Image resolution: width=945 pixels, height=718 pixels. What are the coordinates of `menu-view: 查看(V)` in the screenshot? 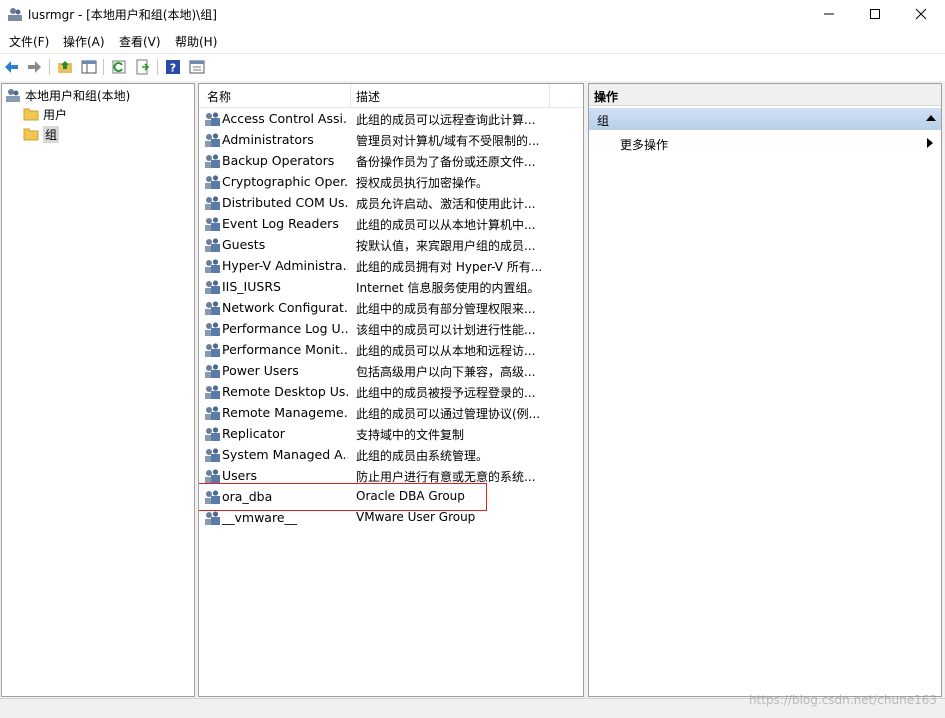 It's located at (140, 41).